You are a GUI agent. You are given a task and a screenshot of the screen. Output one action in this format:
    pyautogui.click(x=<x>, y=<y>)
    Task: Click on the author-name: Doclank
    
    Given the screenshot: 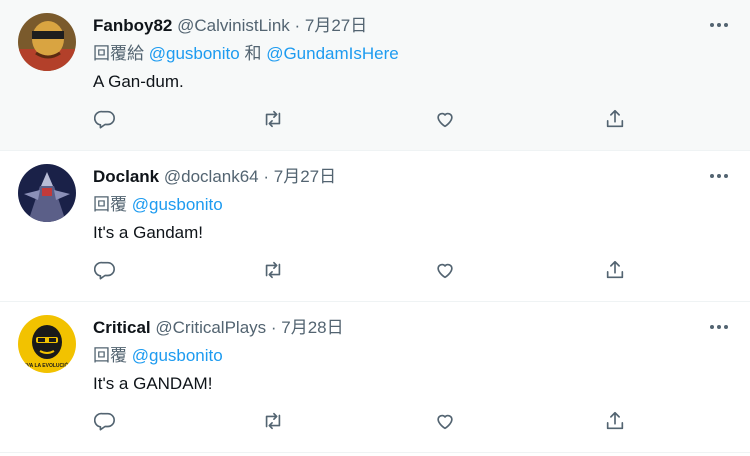 What is the action you would take?
    pyautogui.click(x=126, y=176)
    